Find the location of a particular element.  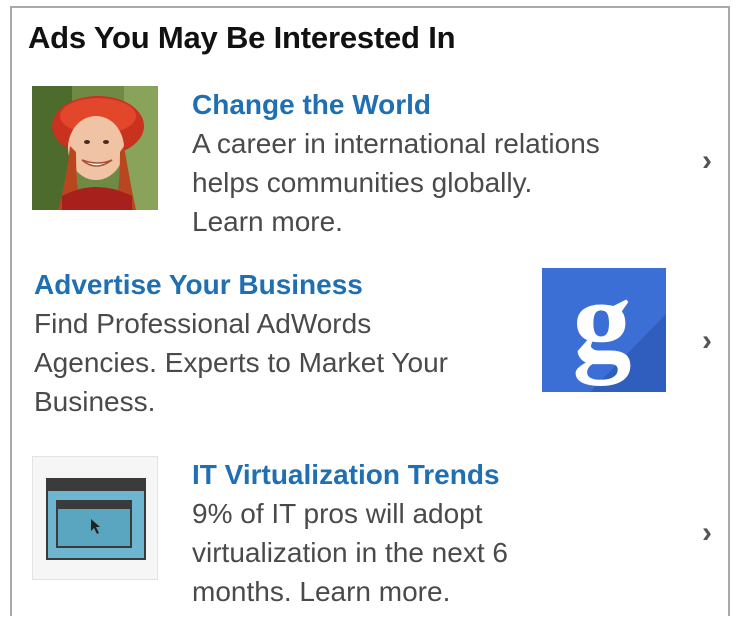

ad-title: Change the World is located at coordinates (311, 105).